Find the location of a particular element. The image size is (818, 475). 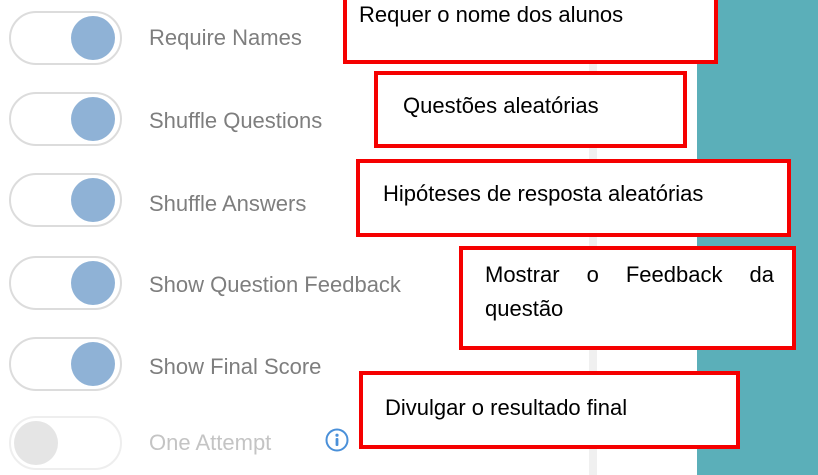

shuffle-answers-label: Shuffle Answers is located at coordinates (228, 203).